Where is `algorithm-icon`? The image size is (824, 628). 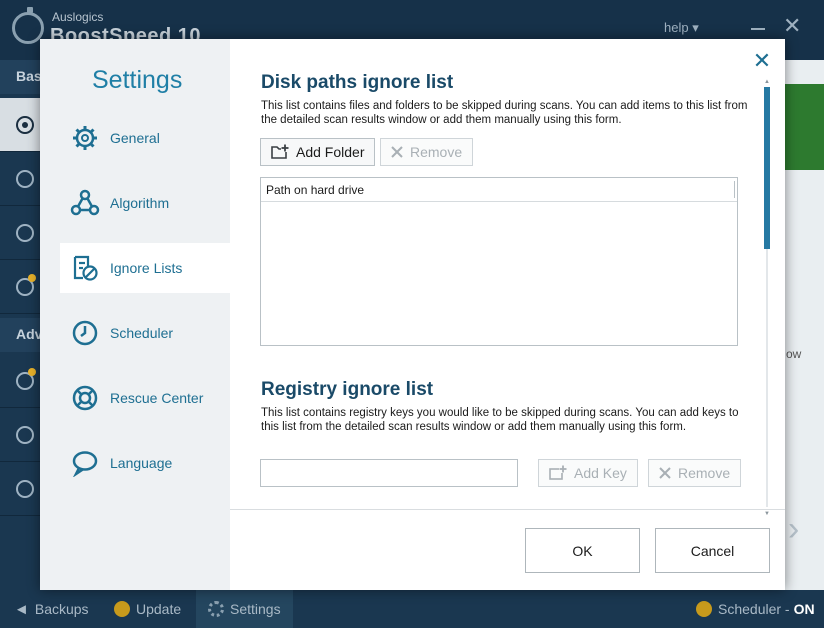
algorithm-icon is located at coordinates (85, 203).